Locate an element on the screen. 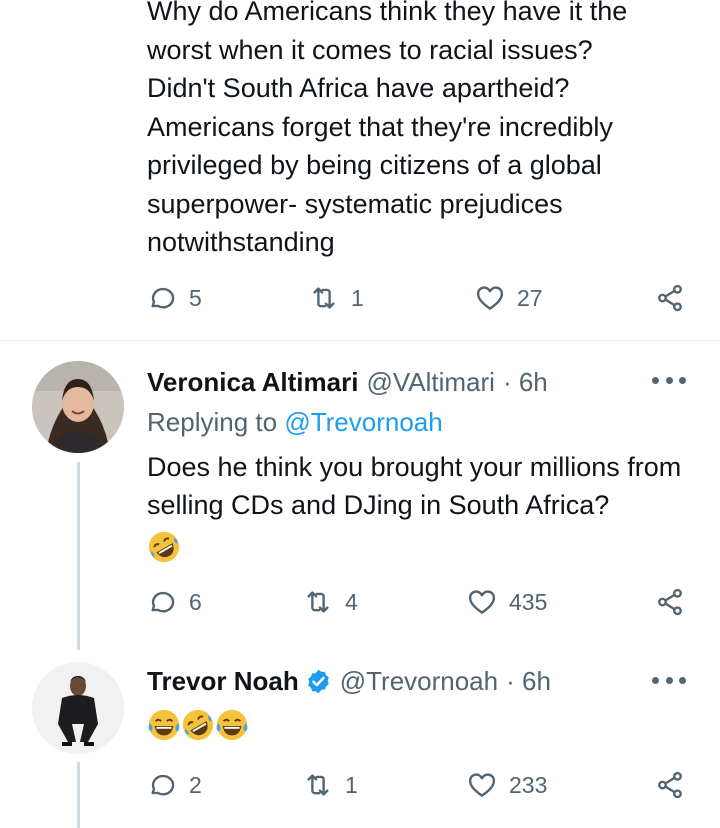  like-count: 435 is located at coordinates (528, 601).